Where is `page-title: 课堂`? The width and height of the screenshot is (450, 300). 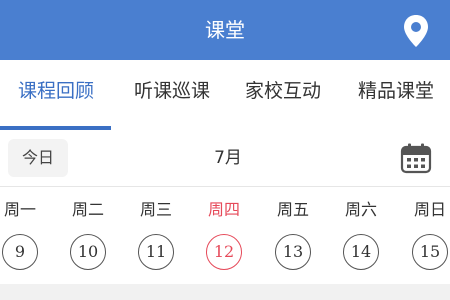 page-title: 课堂 is located at coordinates (225, 30).